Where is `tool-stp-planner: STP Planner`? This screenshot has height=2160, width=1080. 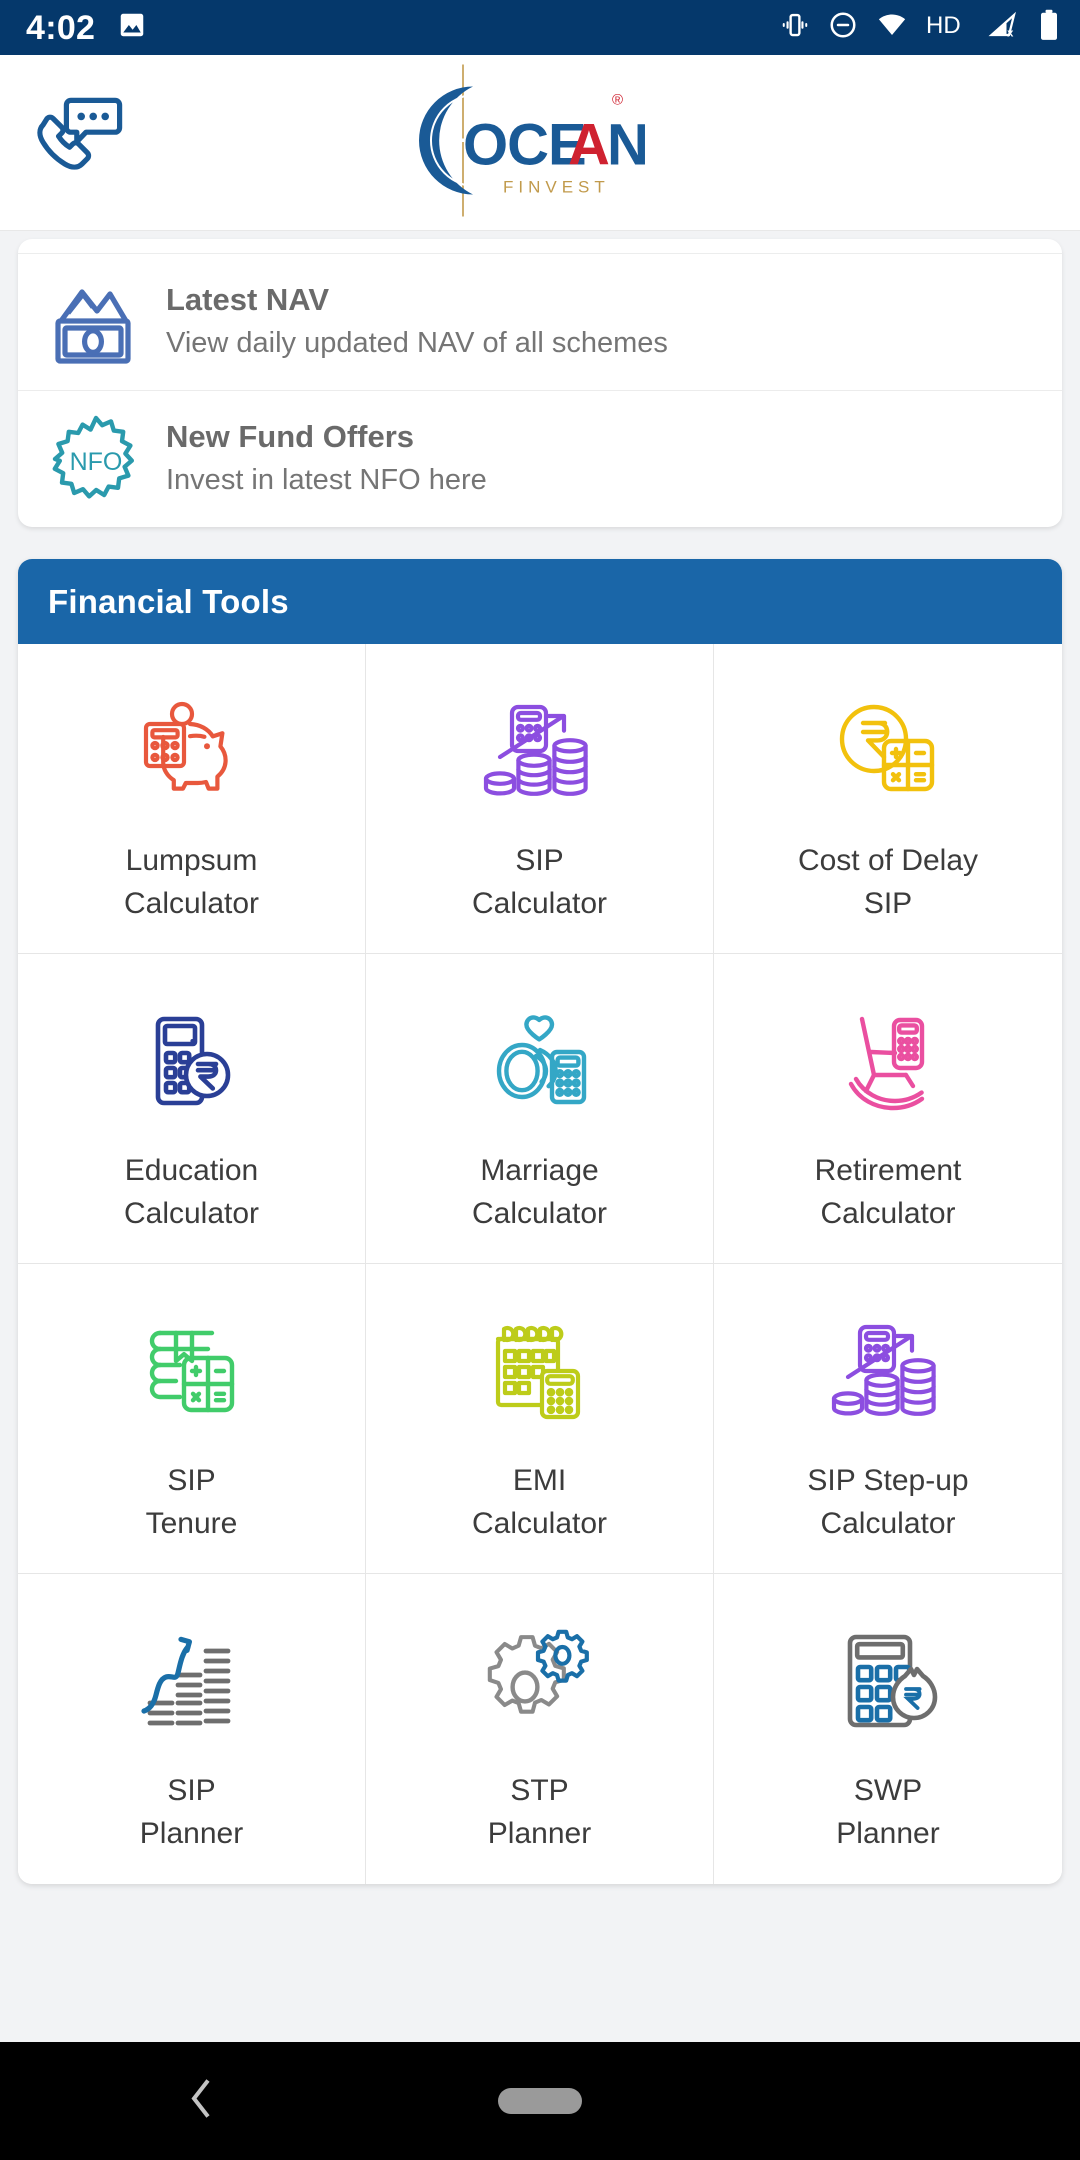 tool-stp-planner: STP Planner is located at coordinates (540, 1729).